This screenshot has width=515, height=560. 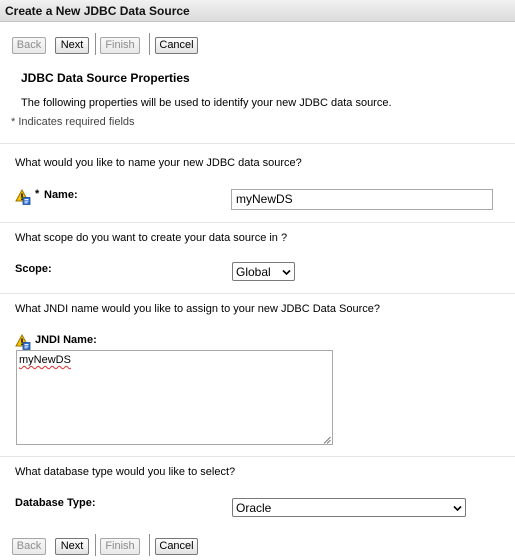 I want to click on scope-select: Global, so click(x=263, y=271).